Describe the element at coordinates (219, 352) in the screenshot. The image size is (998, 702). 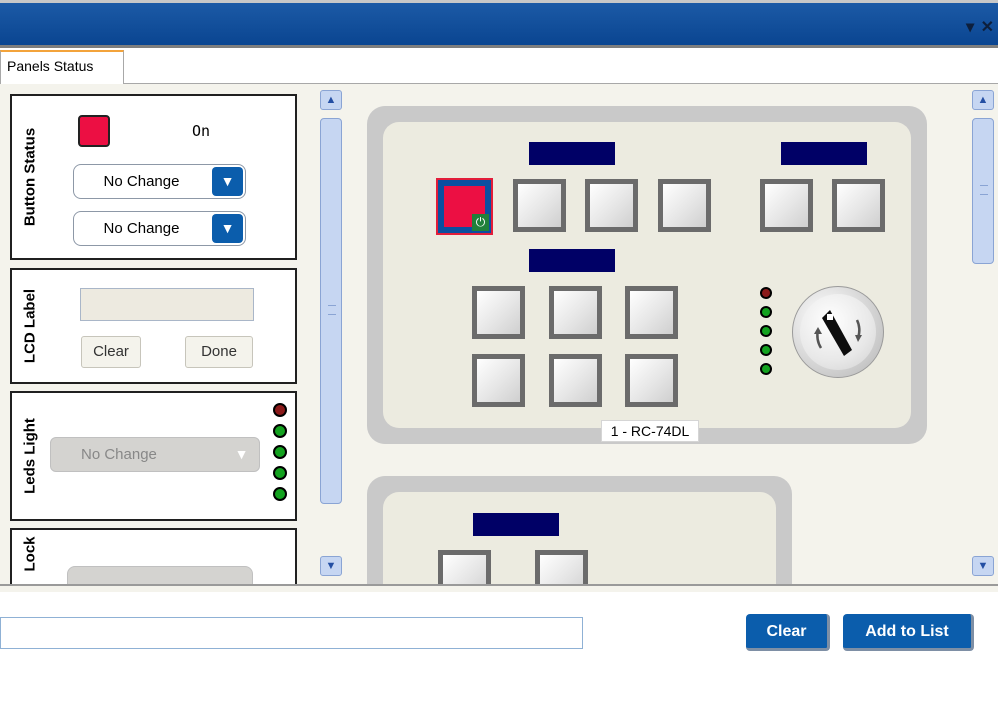
I see `lcd-done-button: Done` at that location.